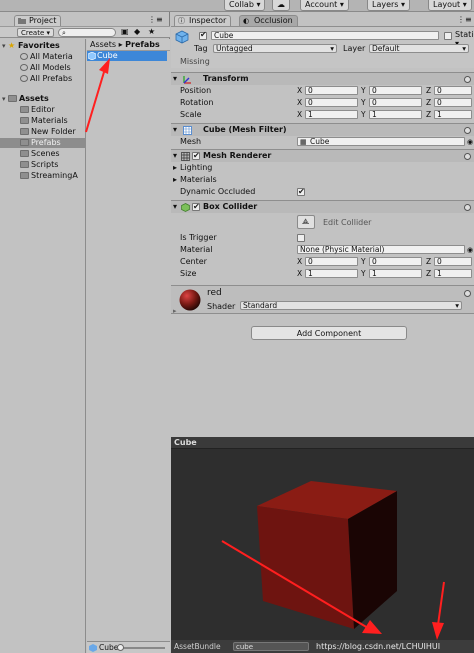 This screenshot has width=474, height=653. What do you see at coordinates (322, 168) in the screenshot?
I see `lighting-row: ▸ Lighting` at bounding box center [322, 168].